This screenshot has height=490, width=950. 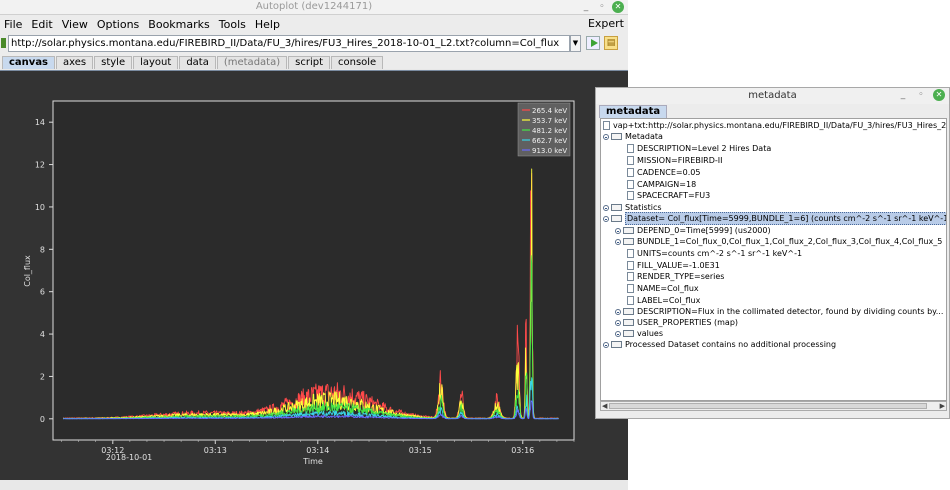 What do you see at coordinates (317, 450) in the screenshot?
I see `x-tick-label: 03:14` at bounding box center [317, 450].